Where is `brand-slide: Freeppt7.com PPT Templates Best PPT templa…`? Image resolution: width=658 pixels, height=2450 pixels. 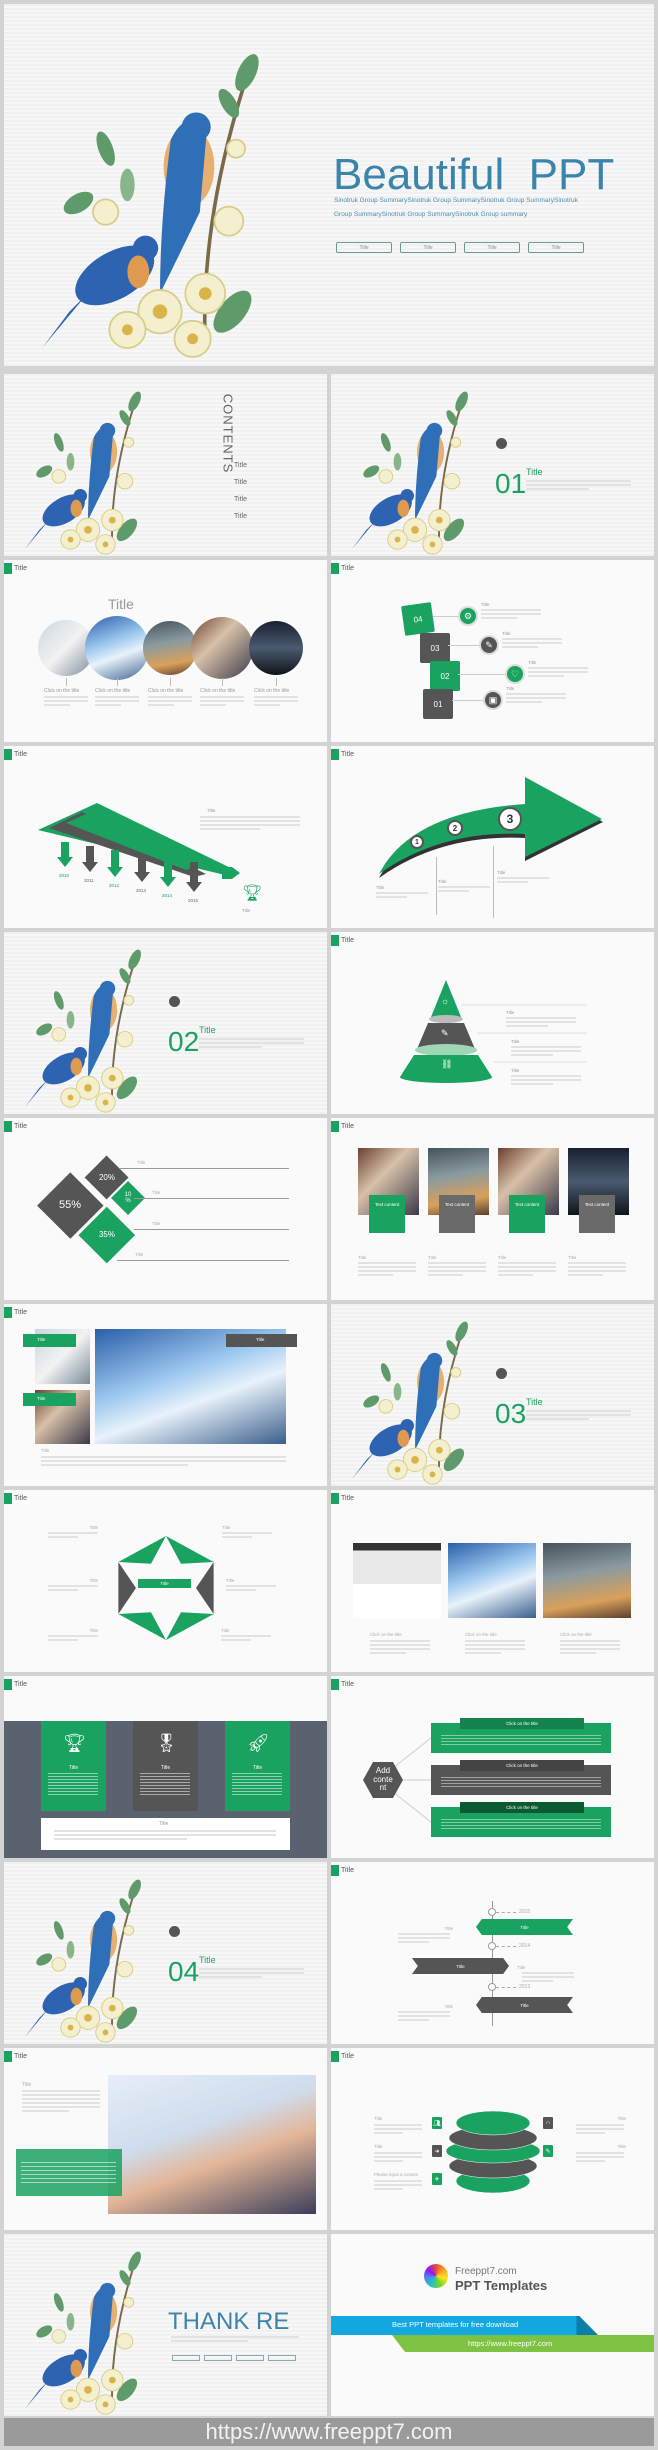
brand-slide: Freeppt7.com PPT Templates Best PPT templa… is located at coordinates (492, 2325).